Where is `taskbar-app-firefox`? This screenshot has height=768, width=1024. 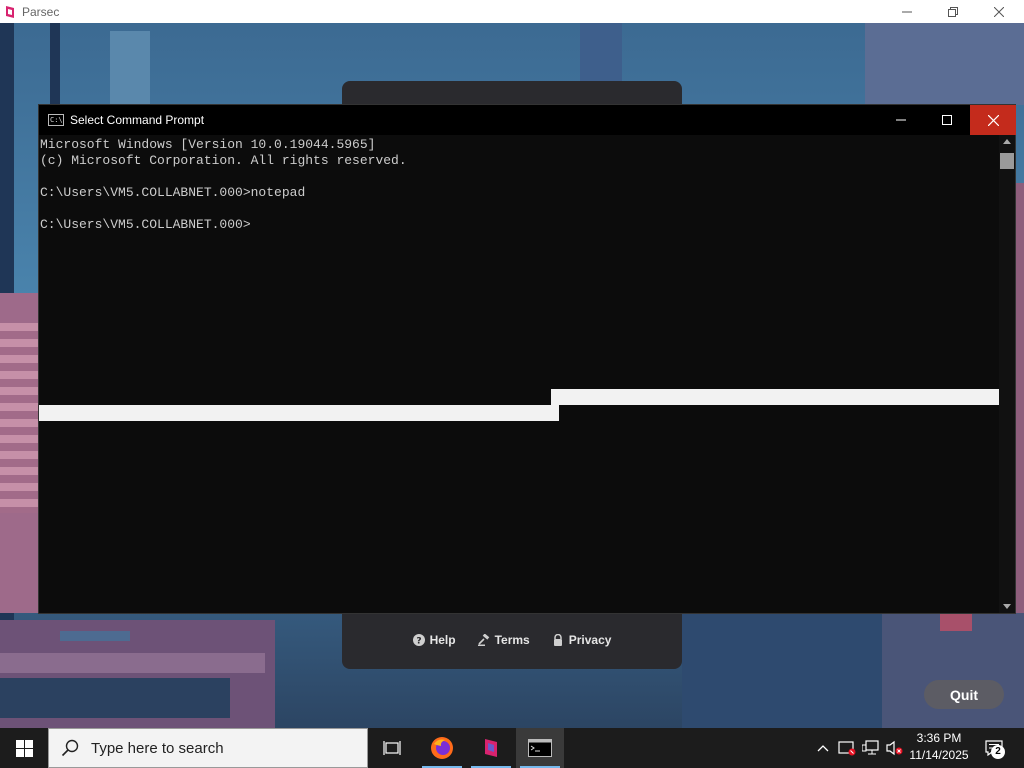
taskbar-app-firefox is located at coordinates (442, 748).